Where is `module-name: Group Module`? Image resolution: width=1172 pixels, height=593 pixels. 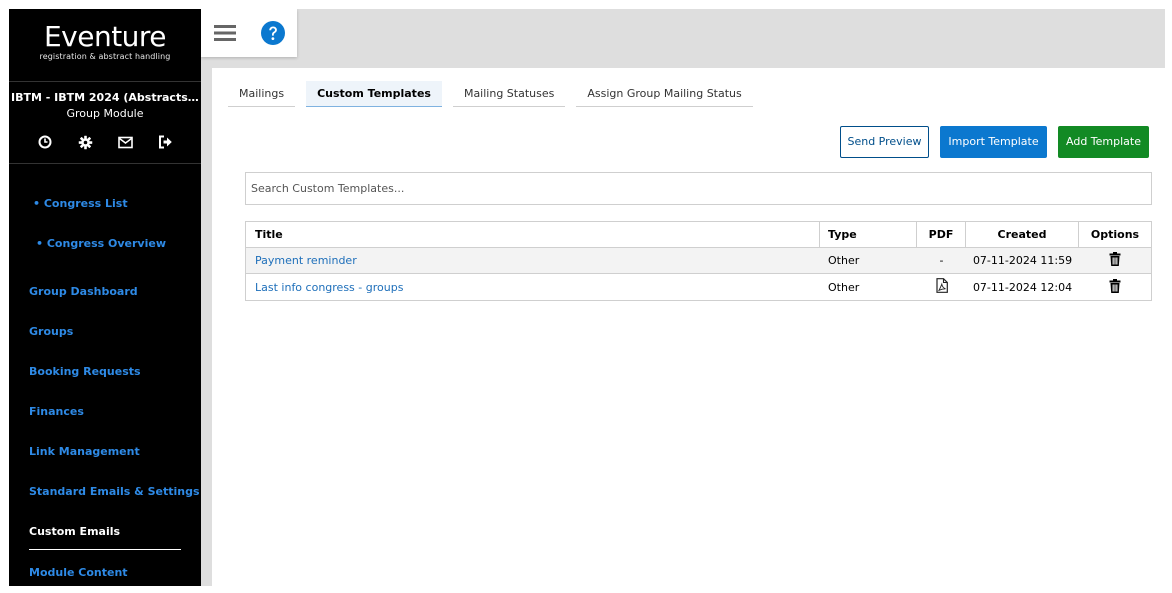
module-name: Group Module is located at coordinates (105, 113).